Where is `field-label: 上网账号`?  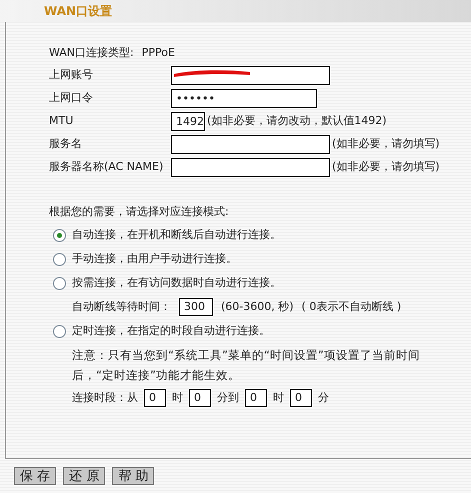
field-label: 上网账号 is located at coordinates (71, 75).